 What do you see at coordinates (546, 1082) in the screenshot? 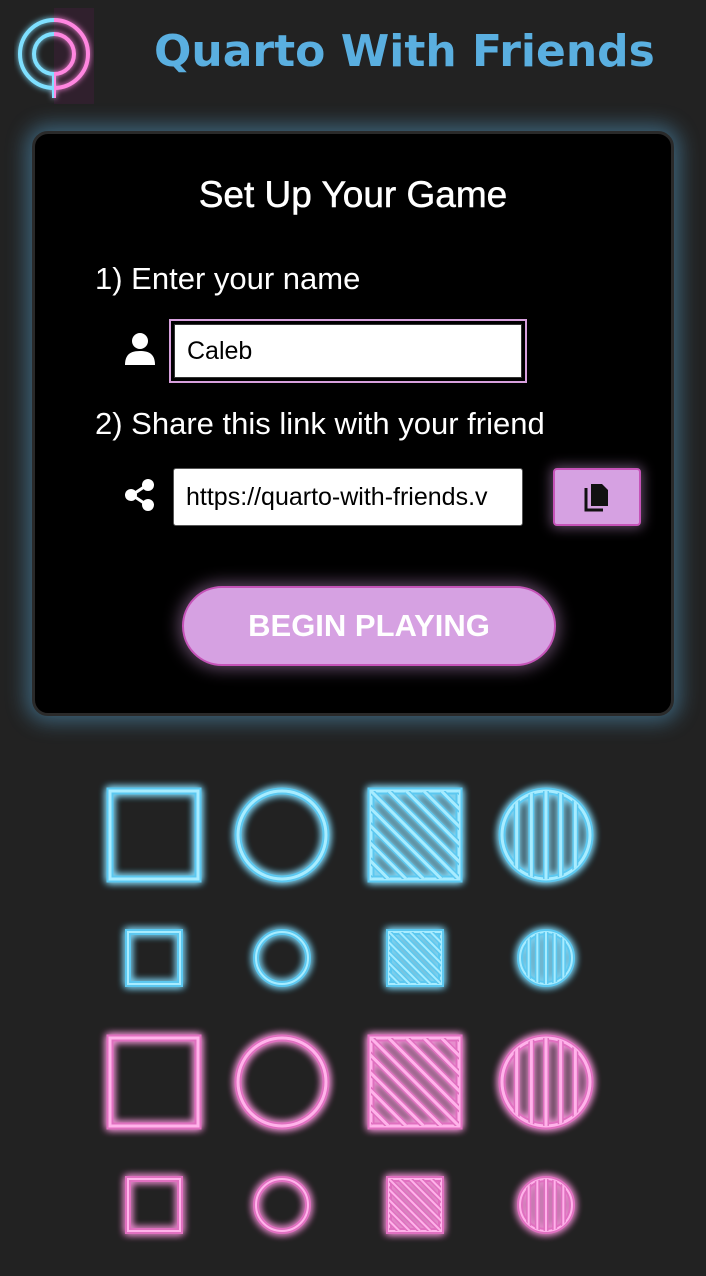
I see `piece-pink-large-striped-circle` at bounding box center [546, 1082].